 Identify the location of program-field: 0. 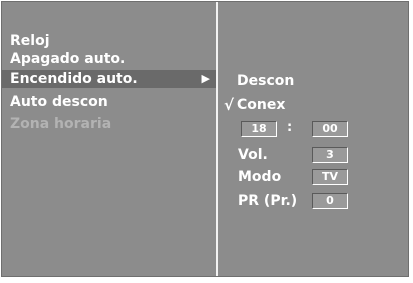
(330, 201).